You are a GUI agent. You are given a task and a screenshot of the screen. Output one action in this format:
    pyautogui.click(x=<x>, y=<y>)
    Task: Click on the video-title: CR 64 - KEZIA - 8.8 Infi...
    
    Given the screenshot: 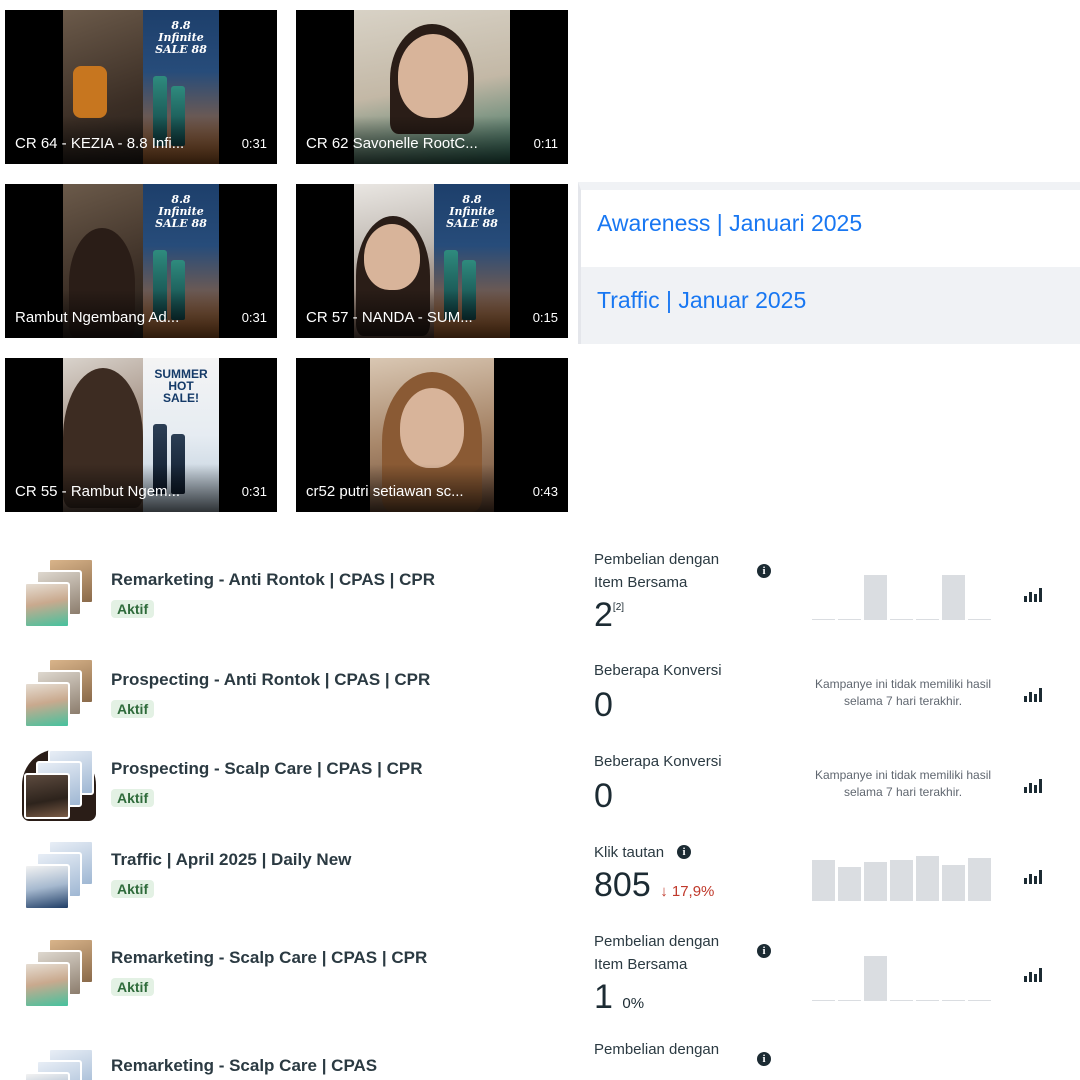 What is the action you would take?
    pyautogui.click(x=100, y=143)
    